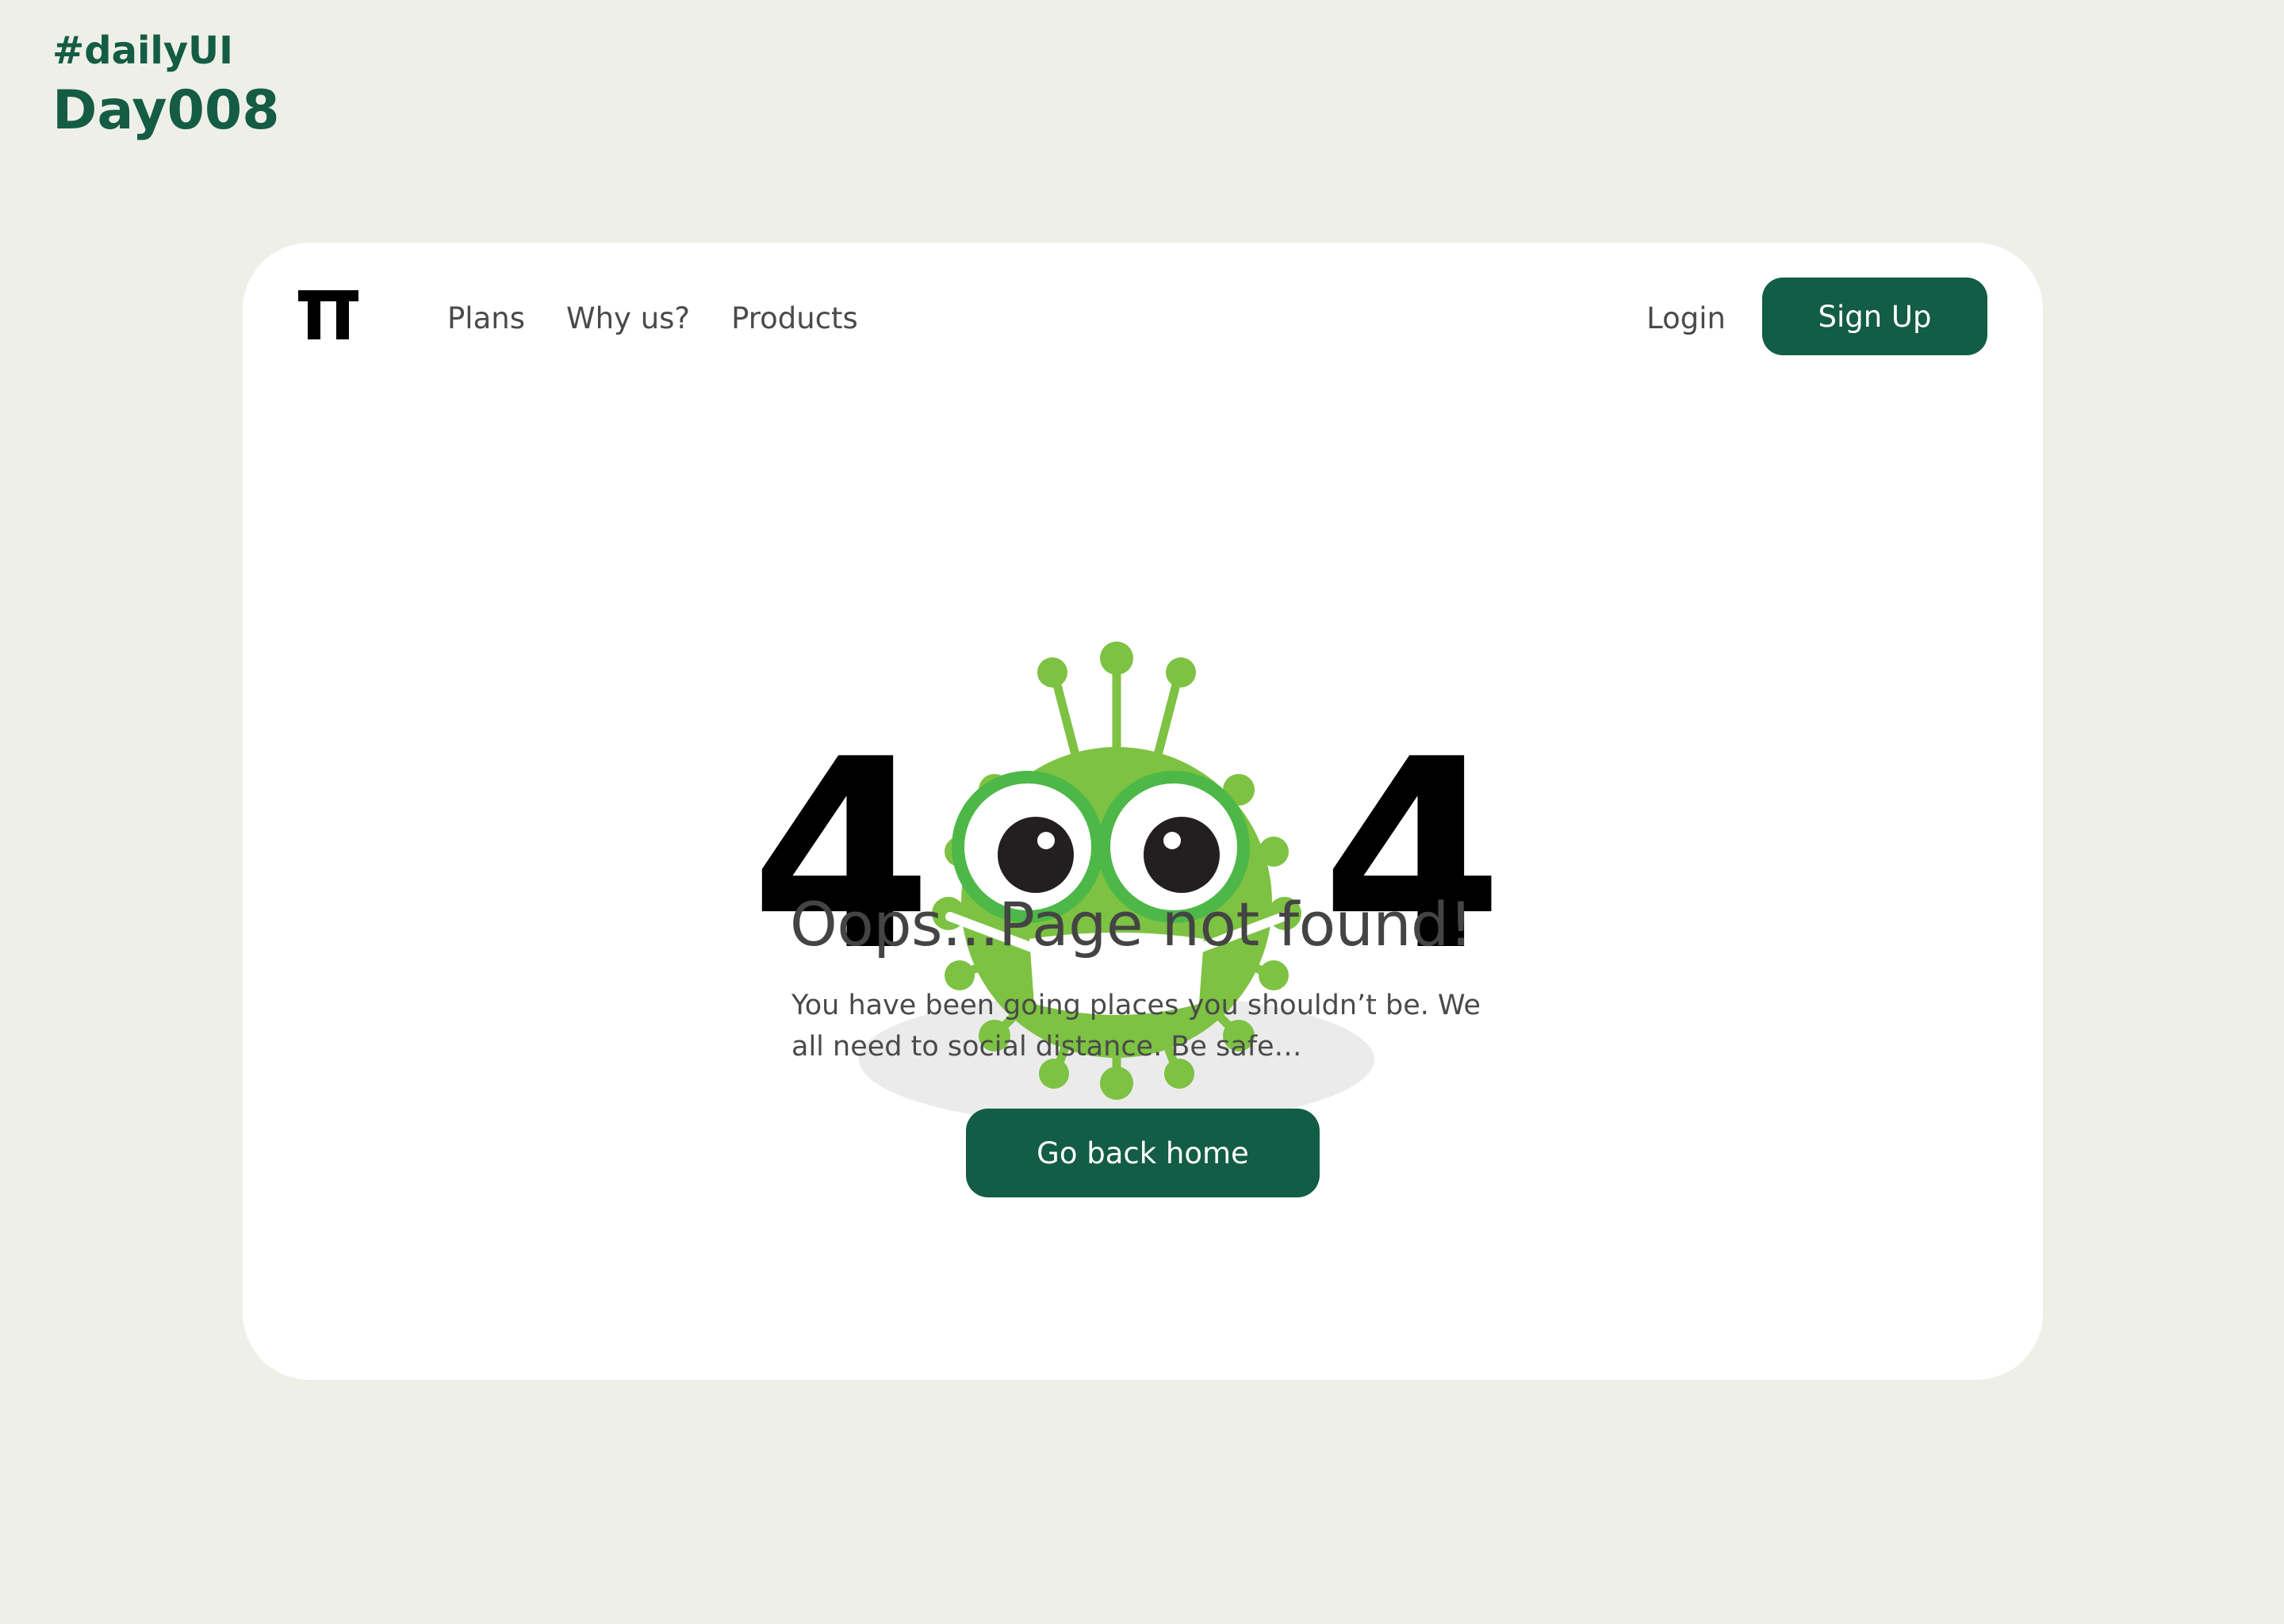  What do you see at coordinates (142, 51) in the screenshot?
I see `hashtag-label: #dailyUI` at bounding box center [142, 51].